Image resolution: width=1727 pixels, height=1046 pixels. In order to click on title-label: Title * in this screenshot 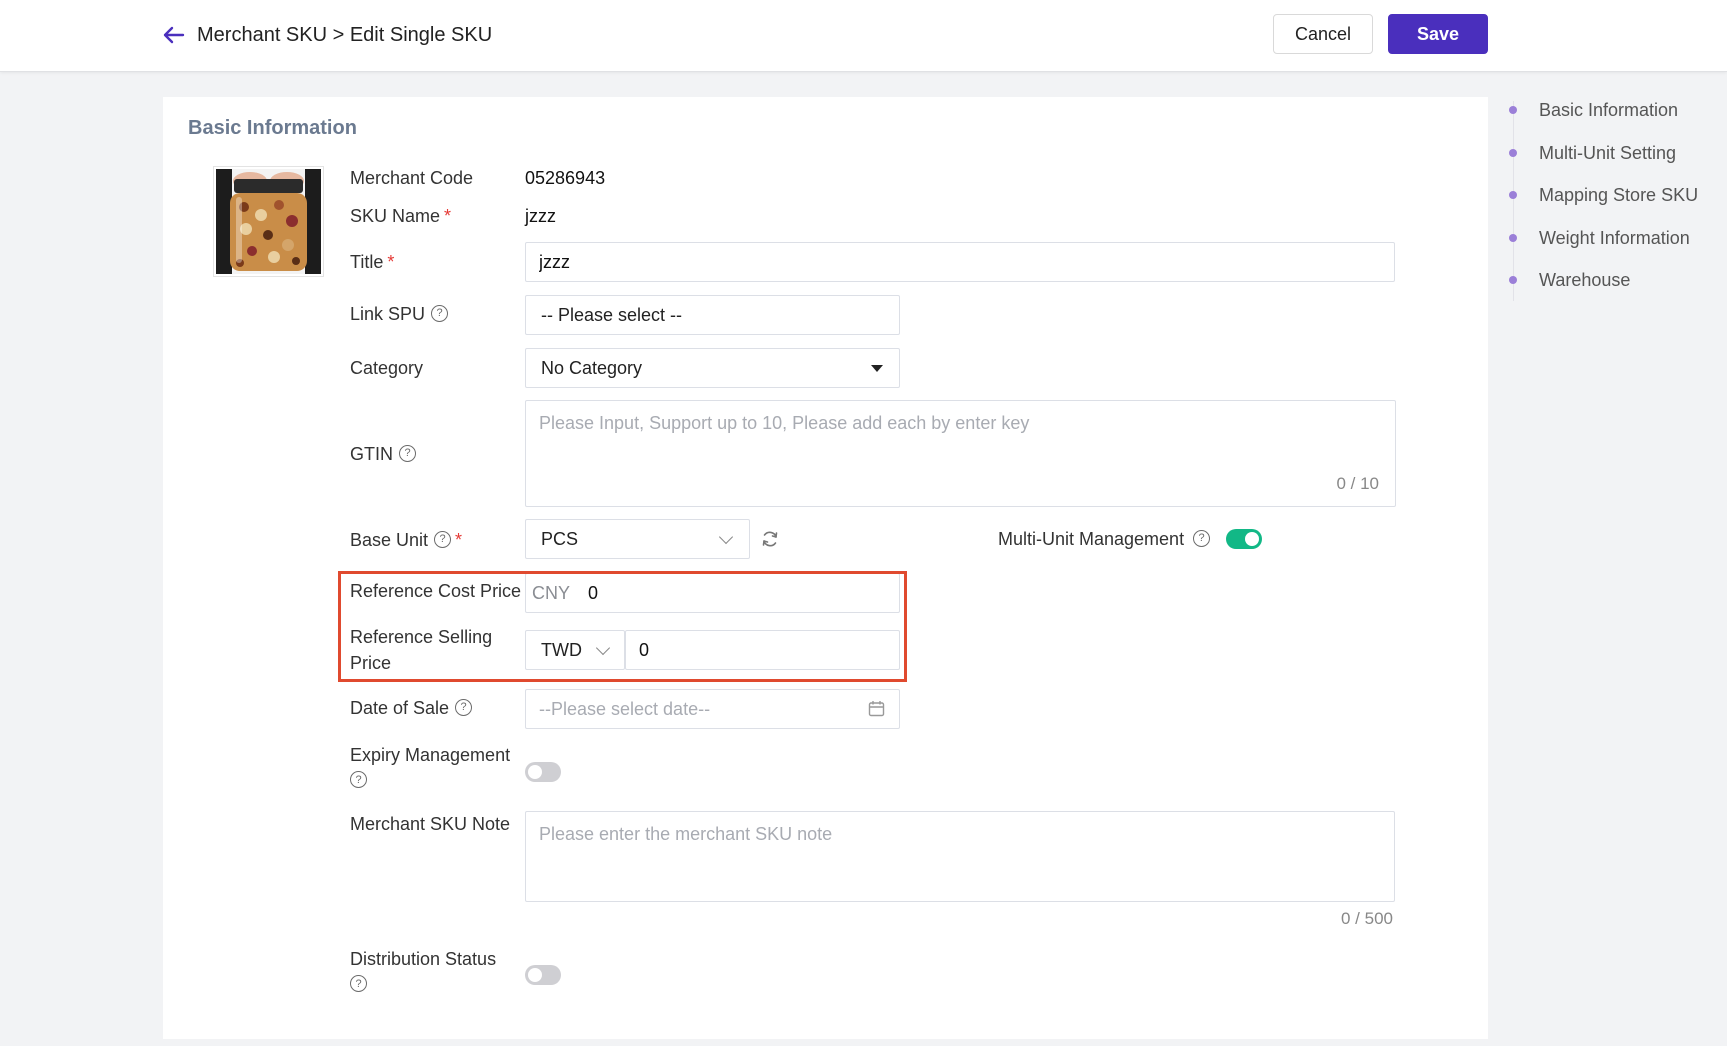, I will do `click(372, 262)`.